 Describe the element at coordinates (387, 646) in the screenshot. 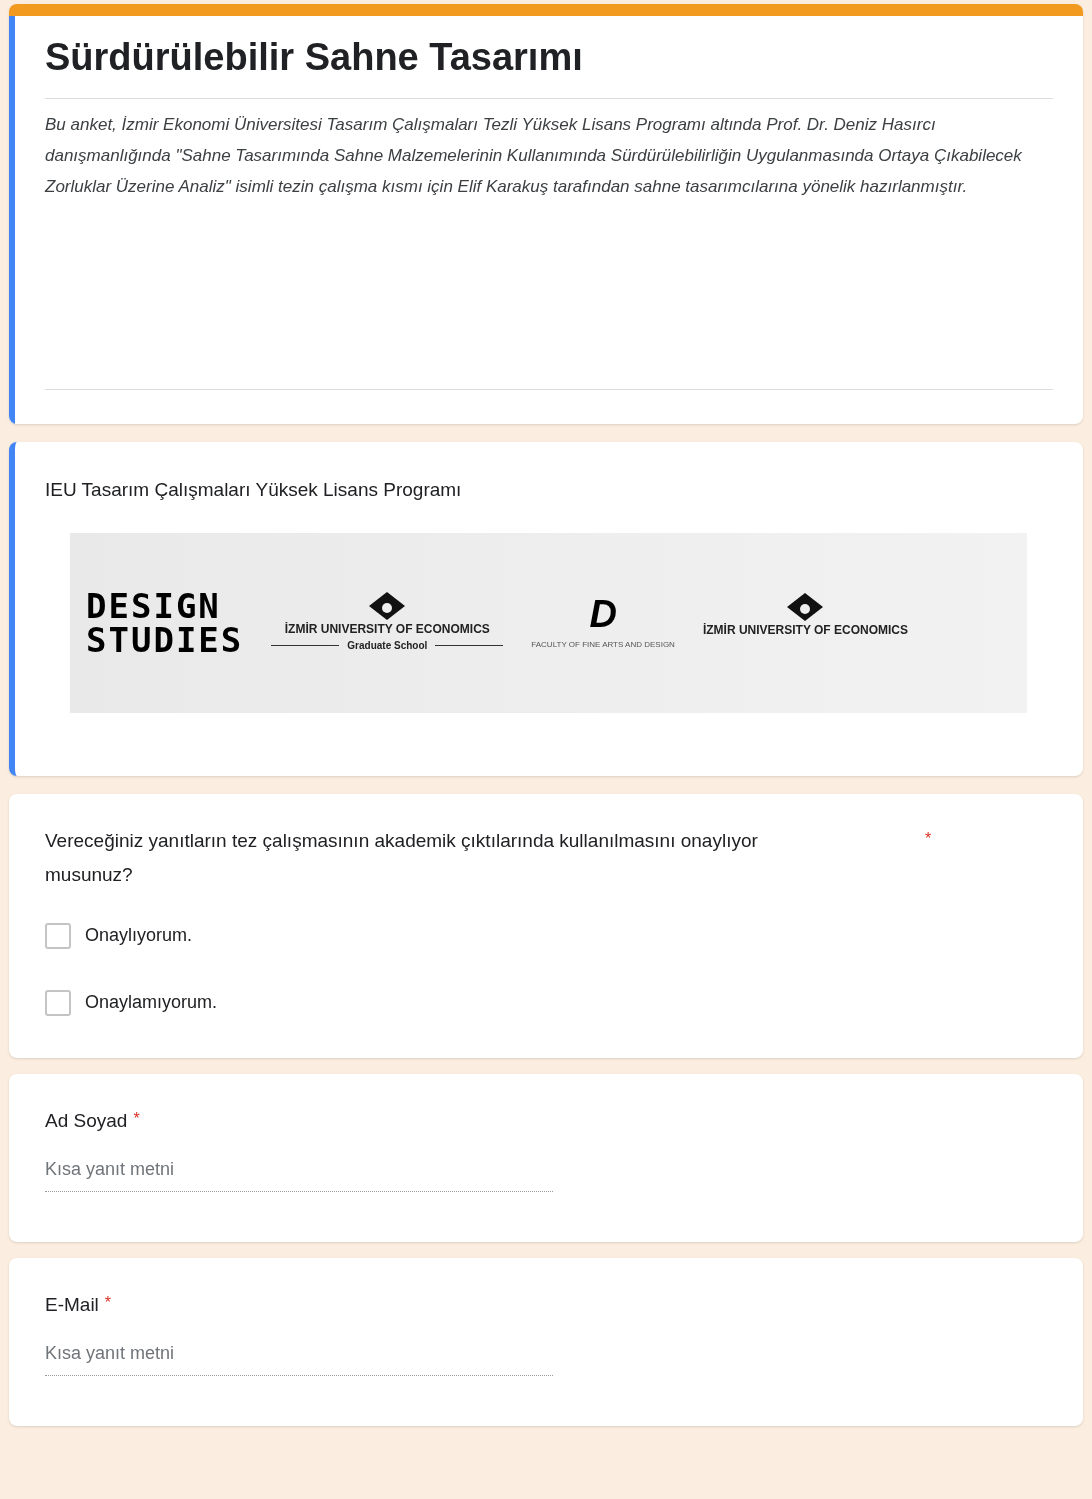

I see `logo-text: Graduate School` at that location.